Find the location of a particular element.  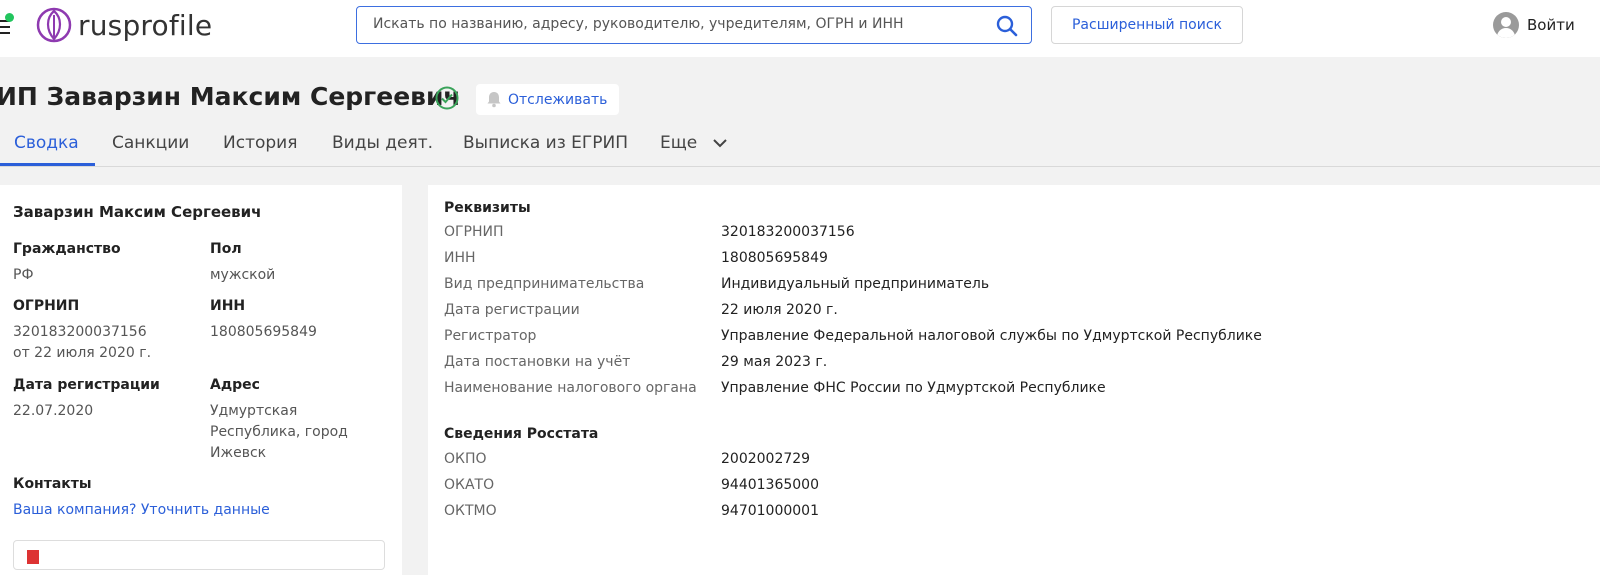

rosstat-title: Сведения Росстата is located at coordinates (521, 434).